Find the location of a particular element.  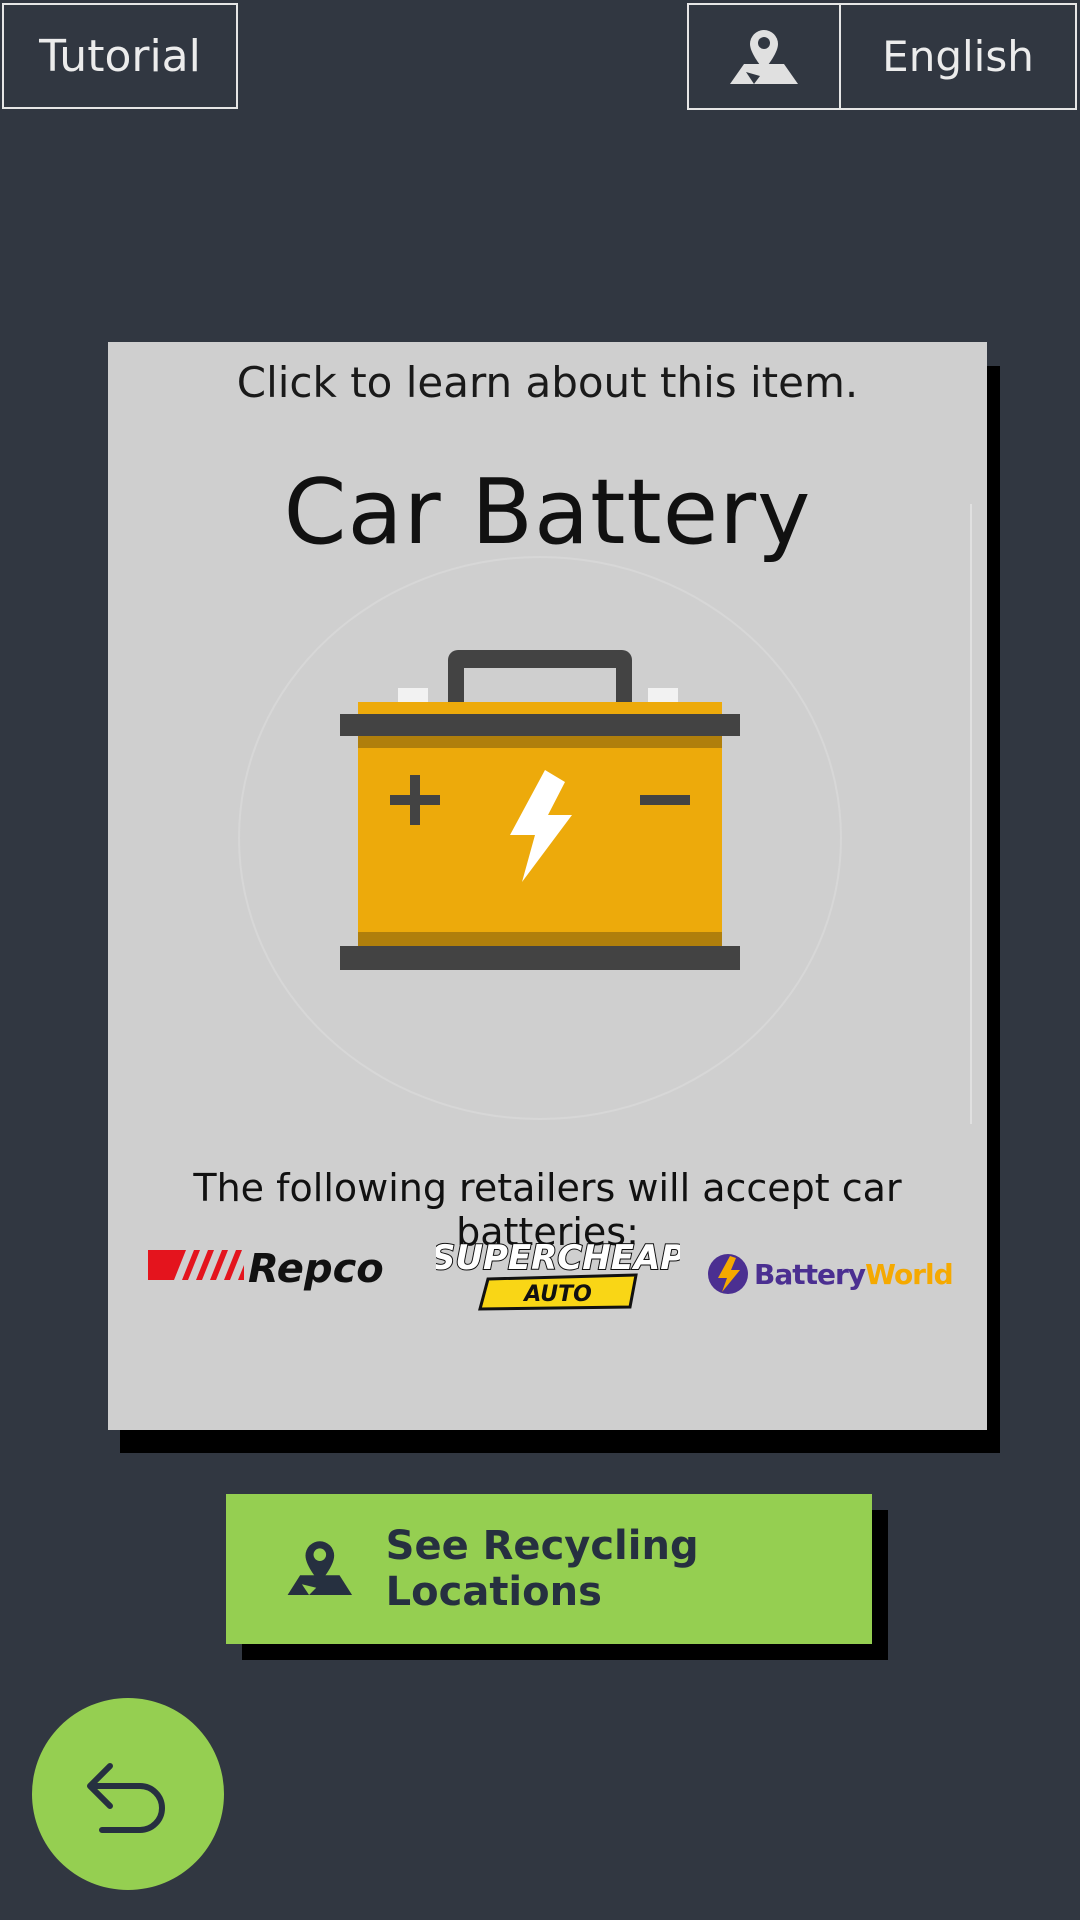

tutorial-button: Tutorial is located at coordinates (120, 56).